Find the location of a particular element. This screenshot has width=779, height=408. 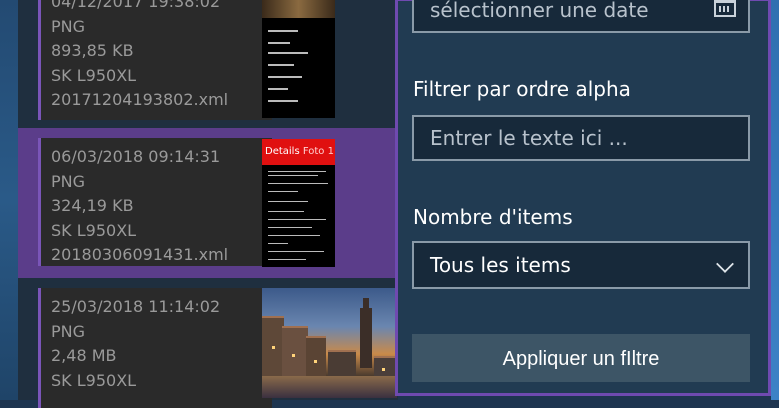

date-picker: sélectionner une date is located at coordinates (581, 16).